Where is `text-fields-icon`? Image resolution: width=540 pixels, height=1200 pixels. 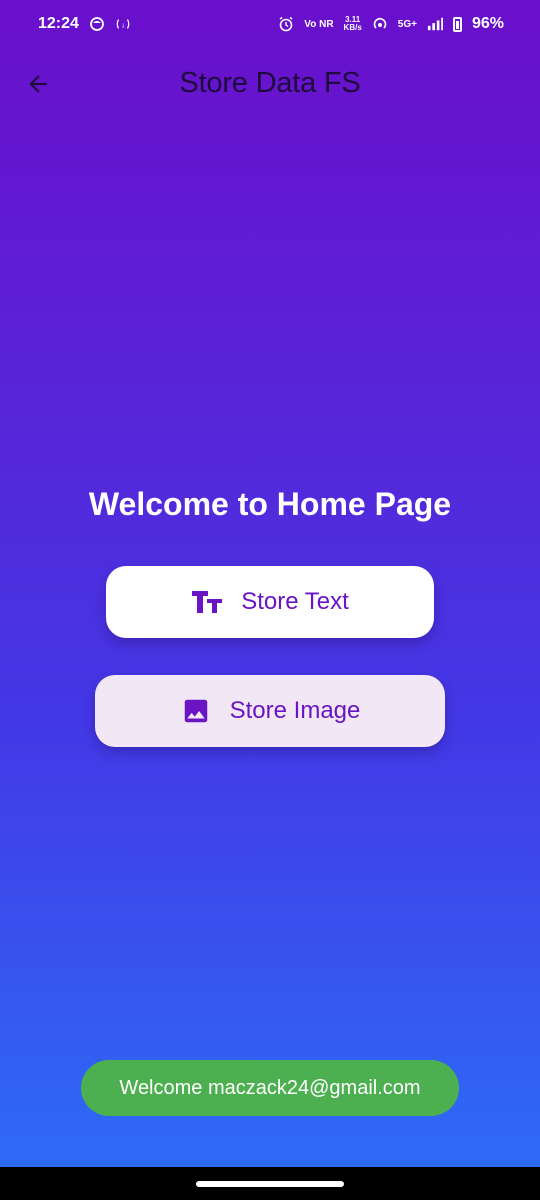
text-fields-icon is located at coordinates (207, 602).